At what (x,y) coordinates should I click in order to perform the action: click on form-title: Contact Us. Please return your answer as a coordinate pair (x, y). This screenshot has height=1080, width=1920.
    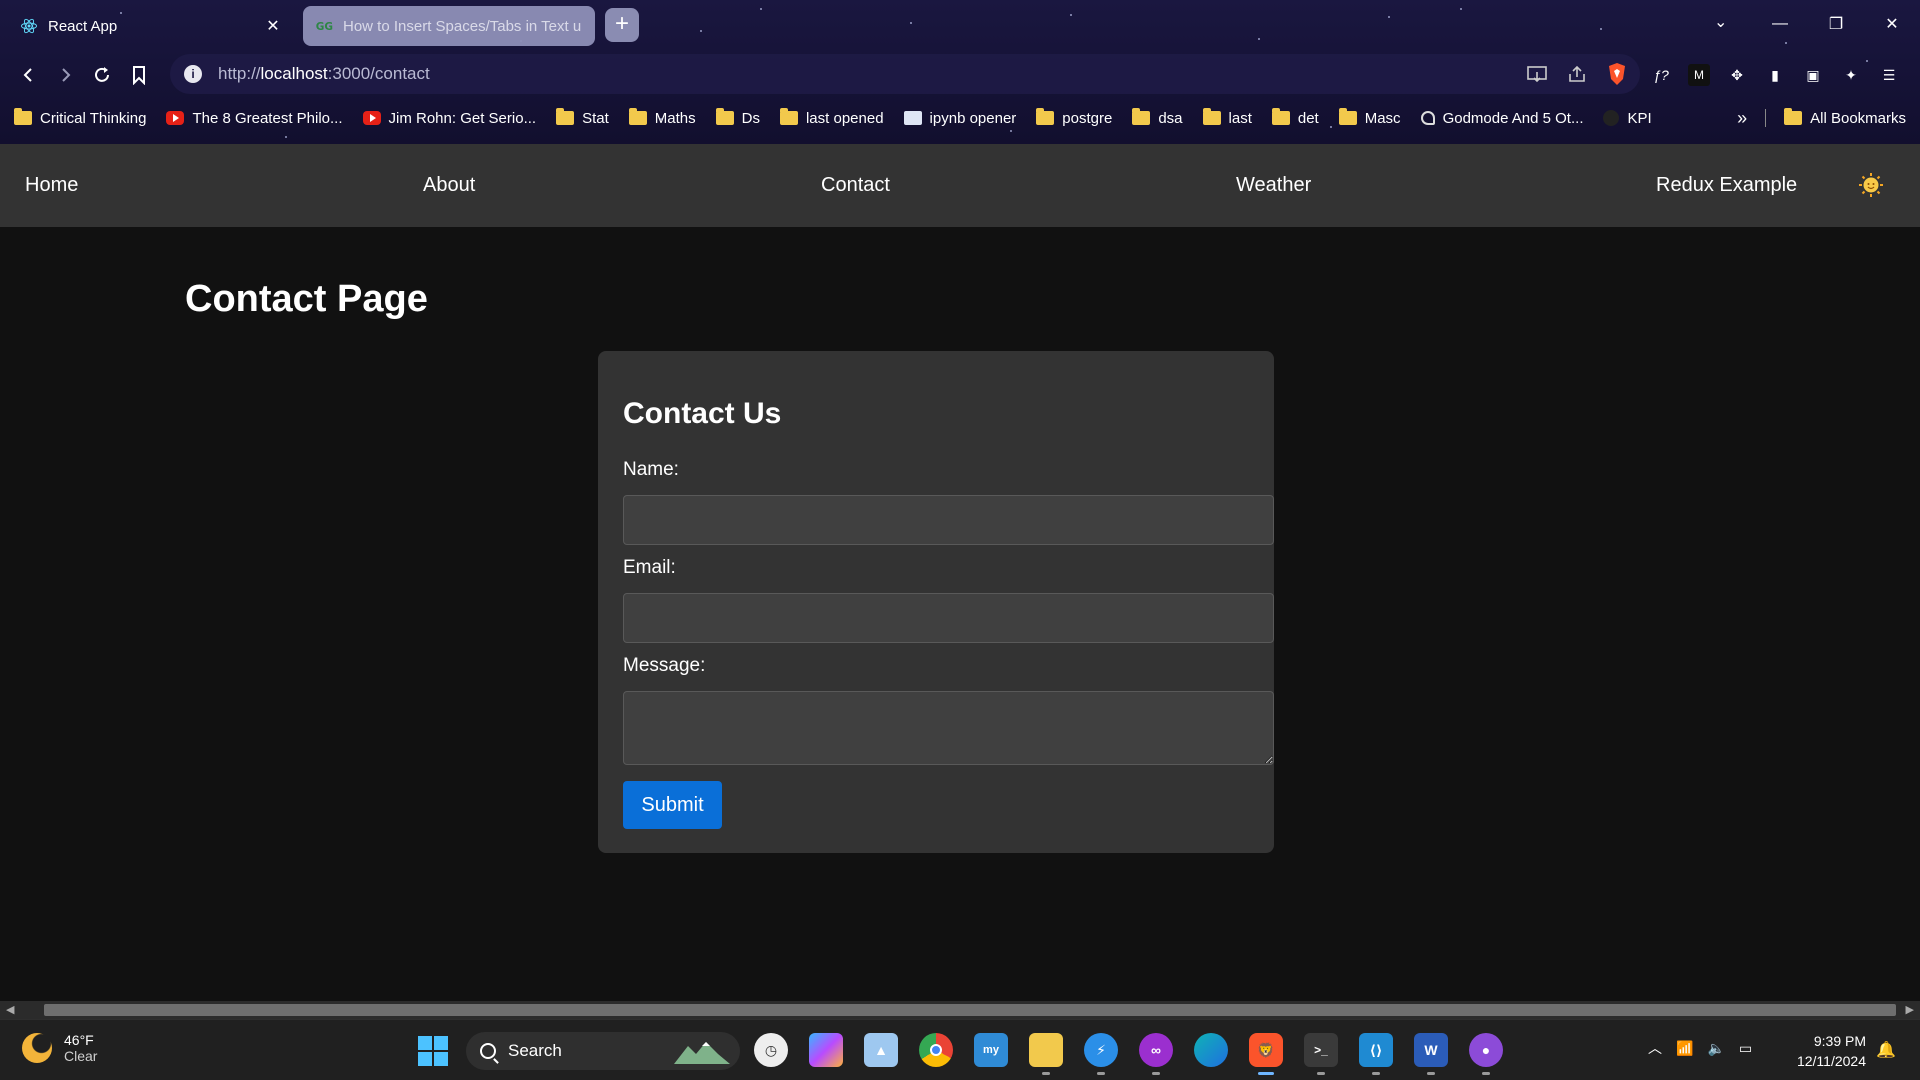
    Looking at the image, I should click on (702, 413).